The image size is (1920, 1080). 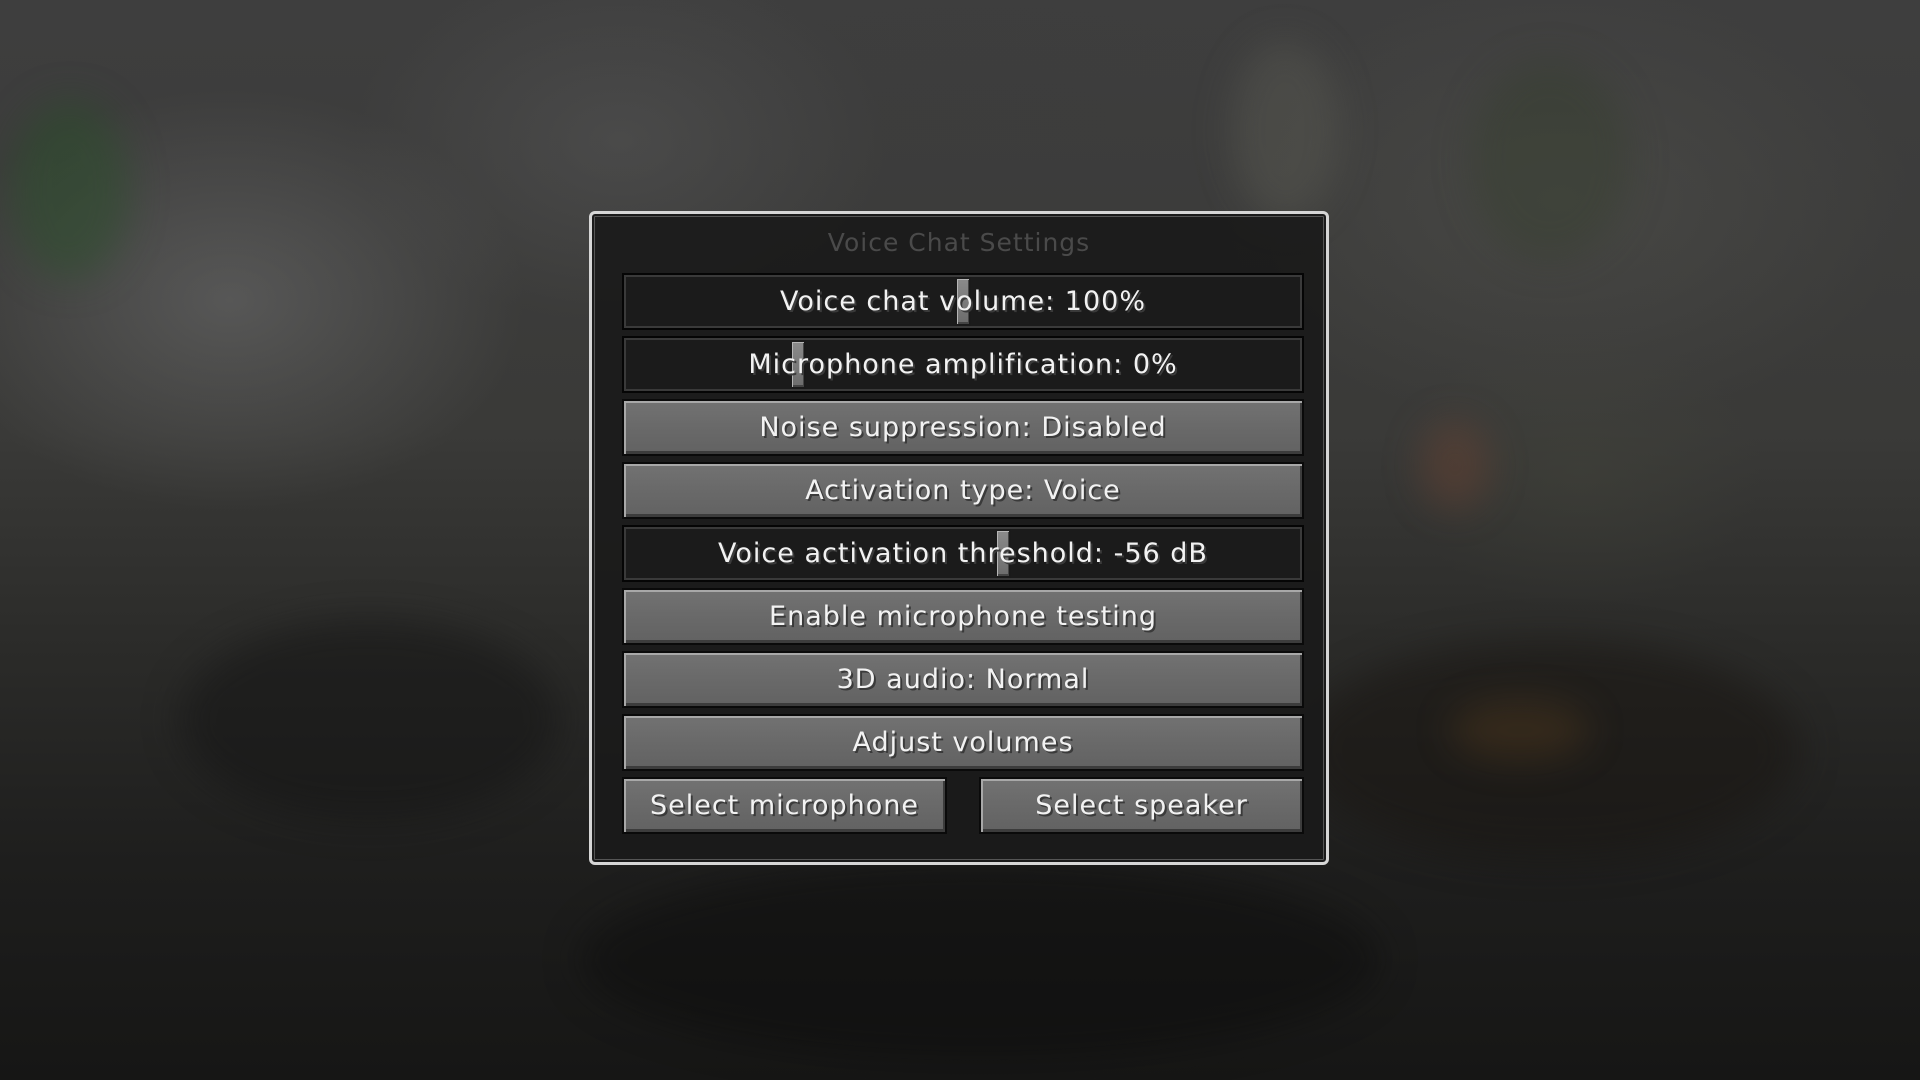 I want to click on 3d-audio-button: 3D audio: Normal, so click(x=963, y=679).